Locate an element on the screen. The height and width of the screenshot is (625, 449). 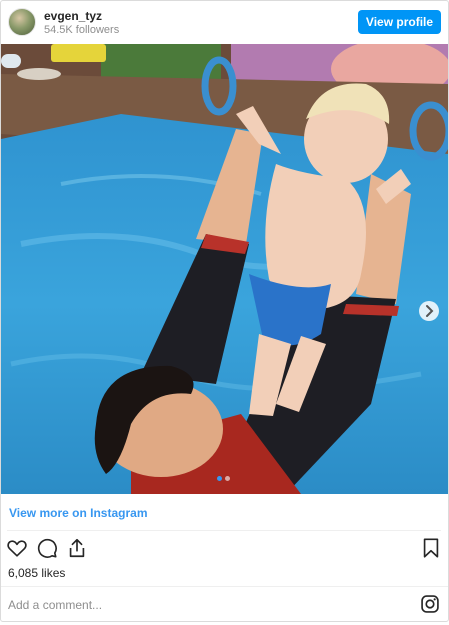
share-icon is located at coordinates (77, 548).